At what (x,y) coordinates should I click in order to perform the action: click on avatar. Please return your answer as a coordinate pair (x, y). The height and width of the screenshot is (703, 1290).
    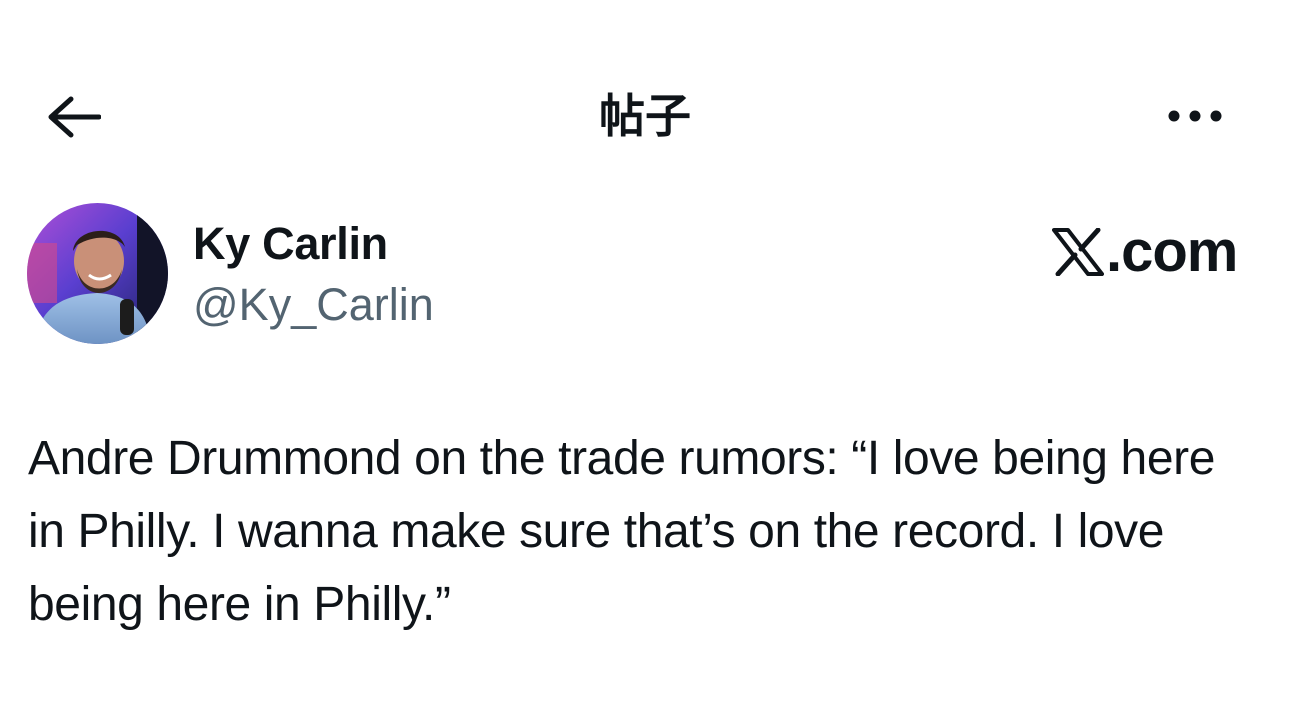
    Looking at the image, I should click on (97, 273).